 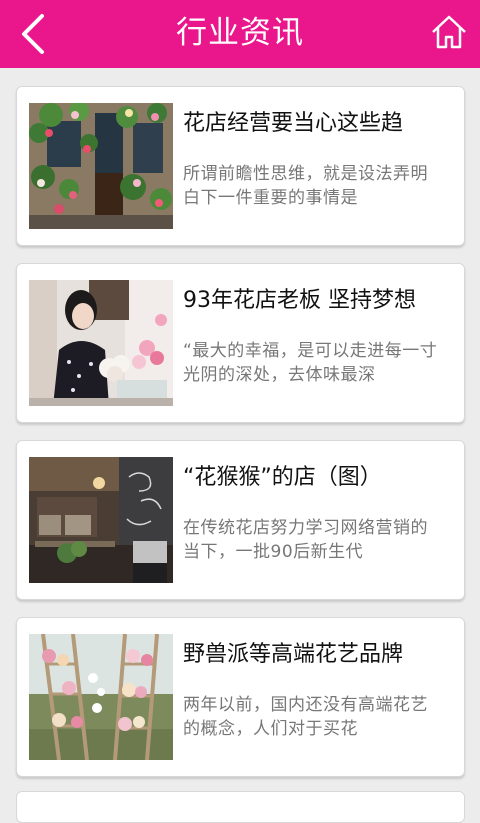 I want to click on news-summary: 两年以前，国内还没有高端花艺的概念，人们对于买花, so click(x=305, y=717).